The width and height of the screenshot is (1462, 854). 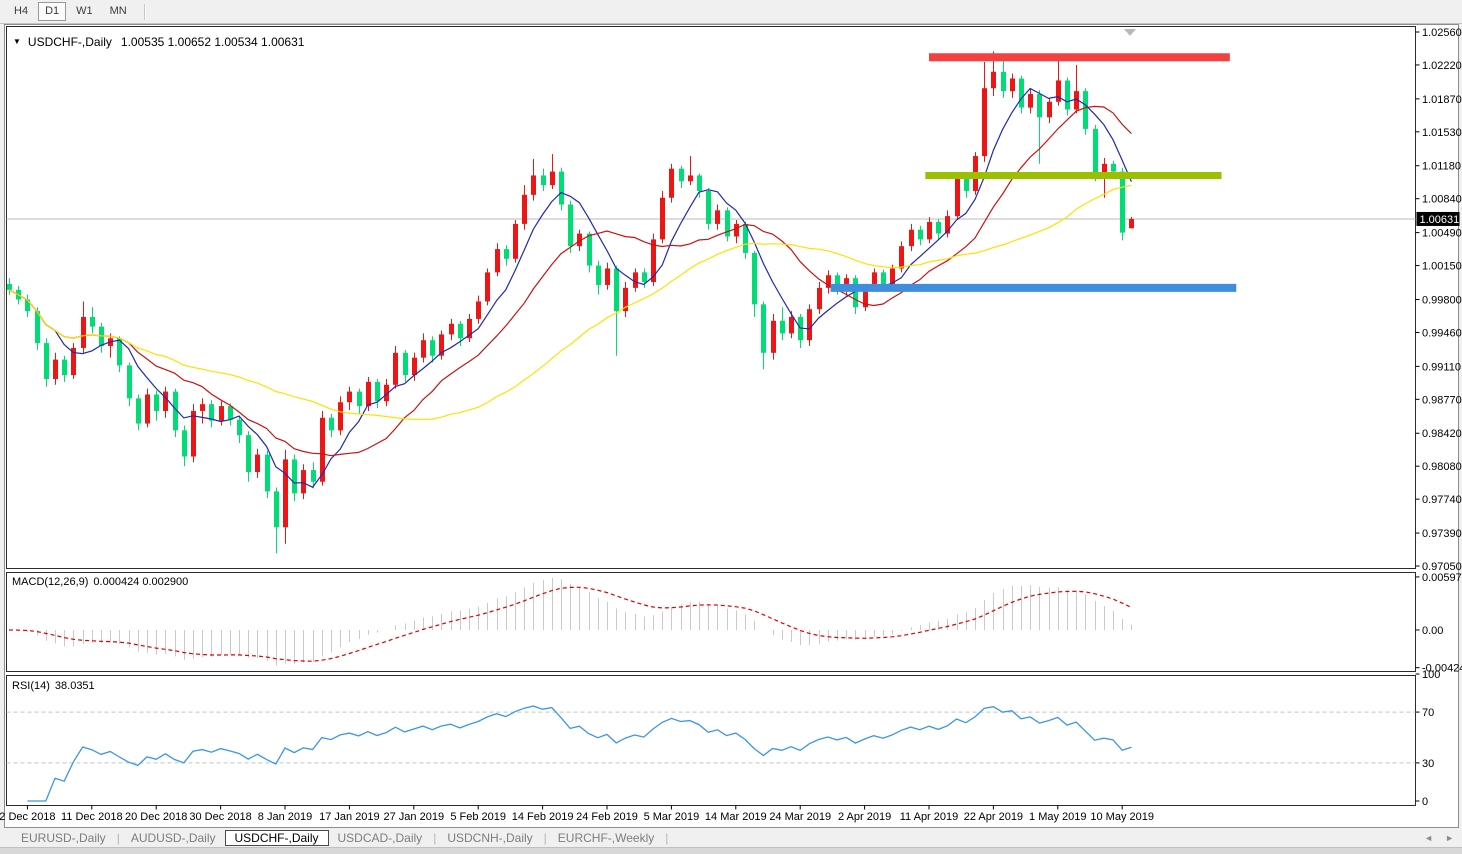 What do you see at coordinates (1442, 300) in the screenshot?
I see `svg-text: 0.99800` at bounding box center [1442, 300].